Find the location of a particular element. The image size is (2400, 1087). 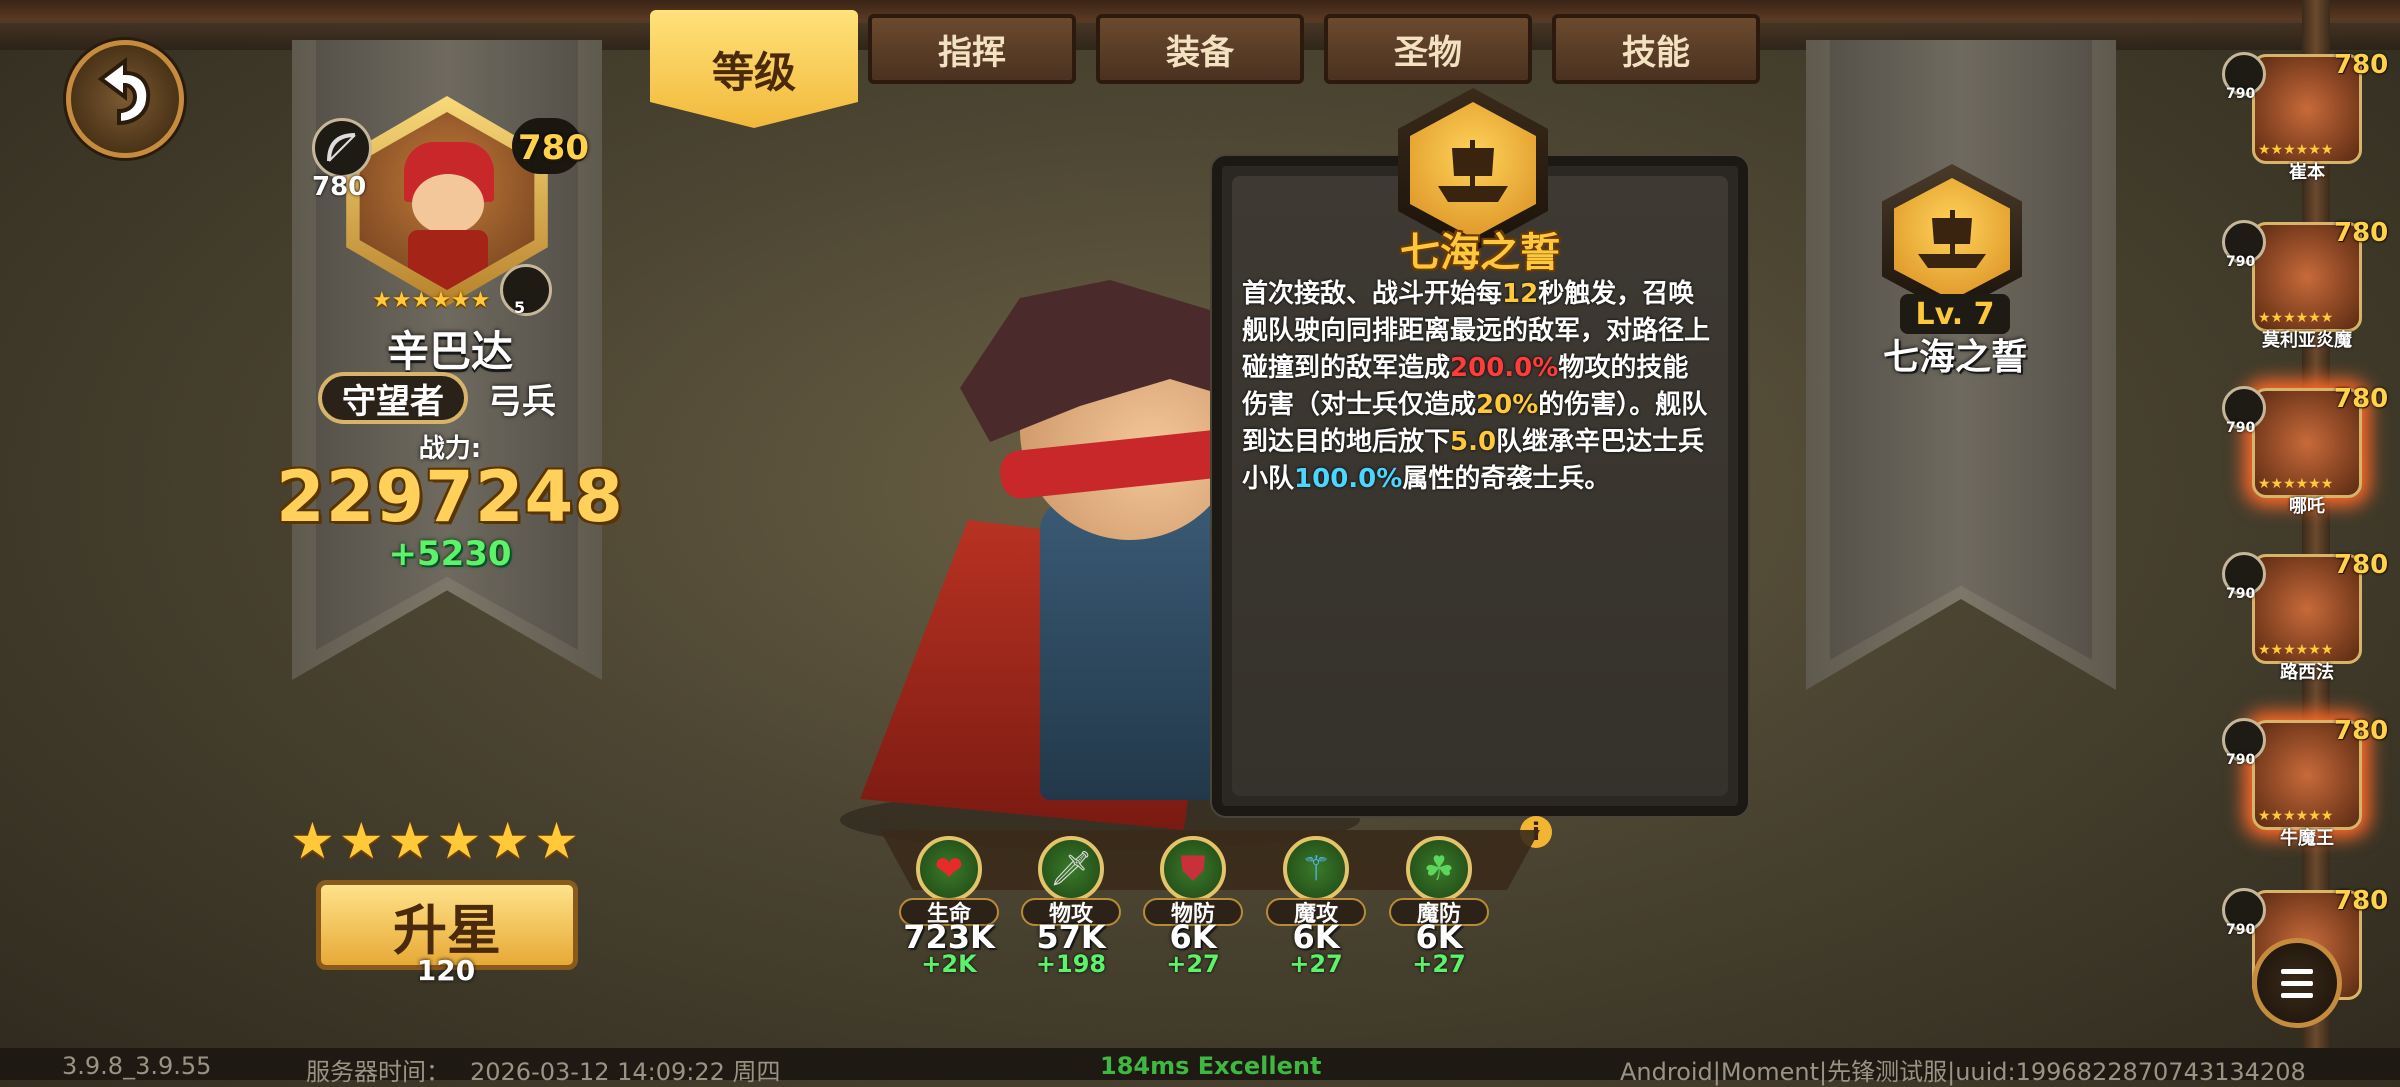

roster-hero-name: 路西法 is located at coordinates (2307, 672).